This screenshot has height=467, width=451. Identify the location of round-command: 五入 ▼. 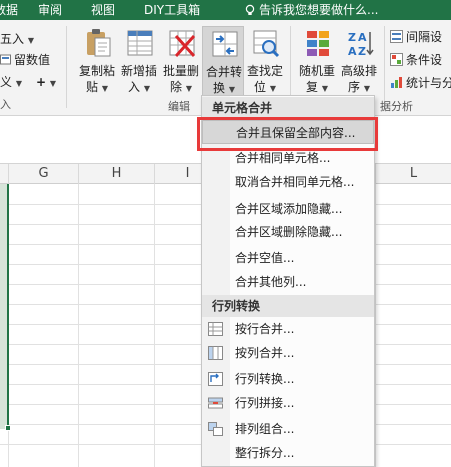
(17, 39).